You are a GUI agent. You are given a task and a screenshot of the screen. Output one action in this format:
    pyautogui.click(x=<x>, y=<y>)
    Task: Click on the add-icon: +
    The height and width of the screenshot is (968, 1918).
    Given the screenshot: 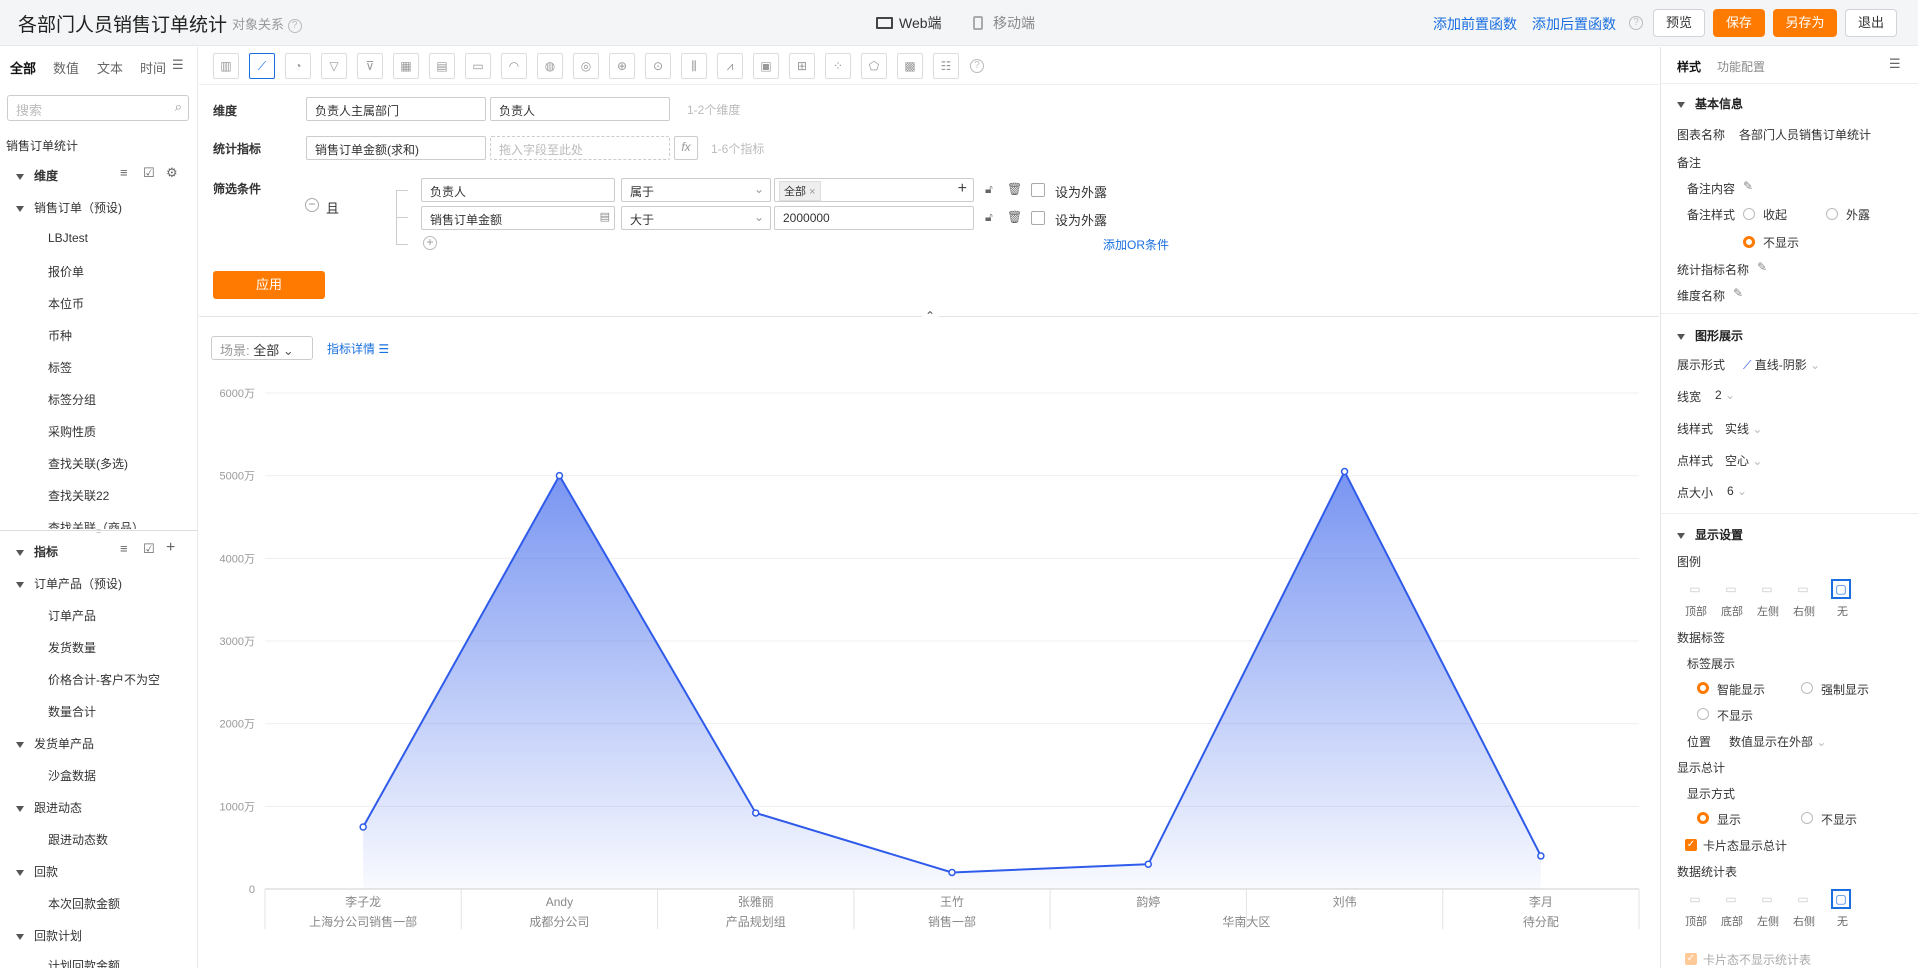 What is the action you would take?
    pyautogui.click(x=962, y=189)
    